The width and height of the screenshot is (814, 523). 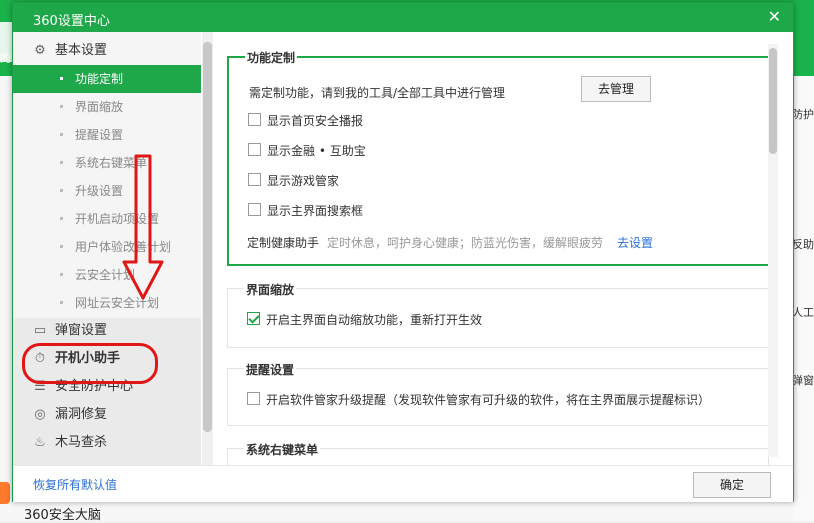 I want to click on checkbox-show-game-manager, so click(x=254, y=179).